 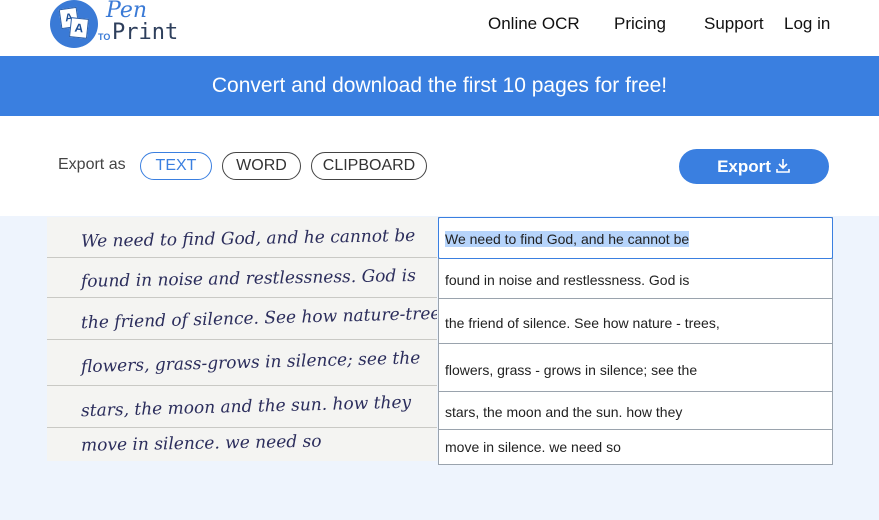 I want to click on handwritten-line: flowers, grass-grows in silence; see the, so click(x=250, y=363).